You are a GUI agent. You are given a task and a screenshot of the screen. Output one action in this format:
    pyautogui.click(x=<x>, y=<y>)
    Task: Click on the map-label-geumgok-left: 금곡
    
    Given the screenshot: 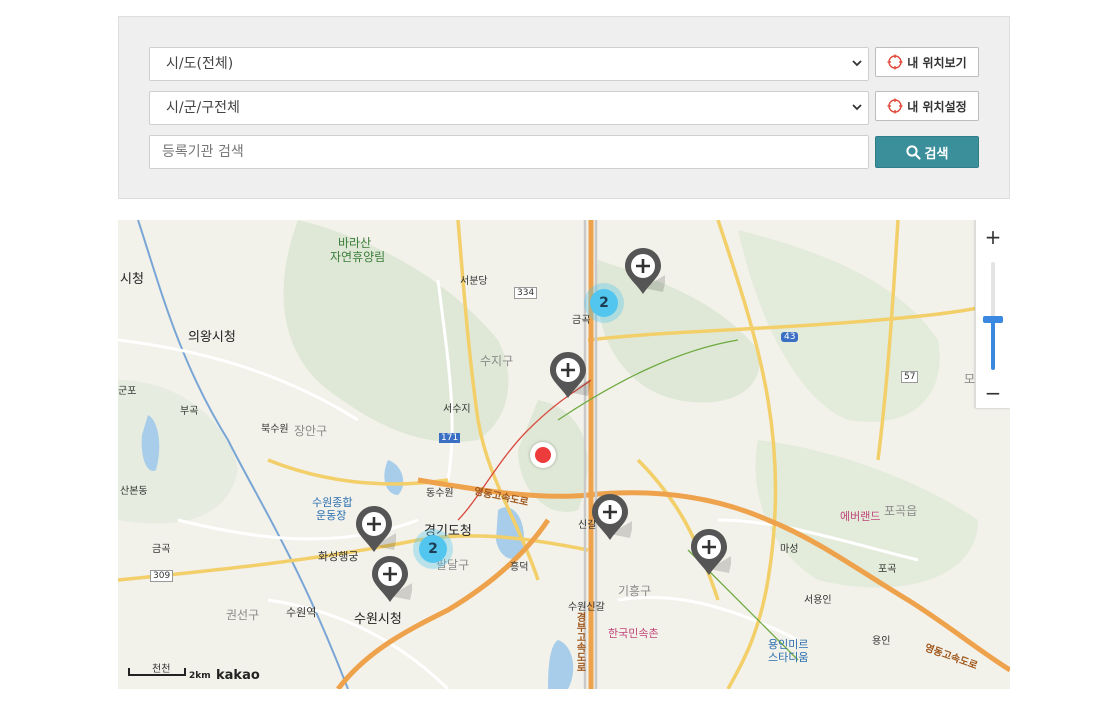 What is the action you would take?
    pyautogui.click(x=161, y=549)
    